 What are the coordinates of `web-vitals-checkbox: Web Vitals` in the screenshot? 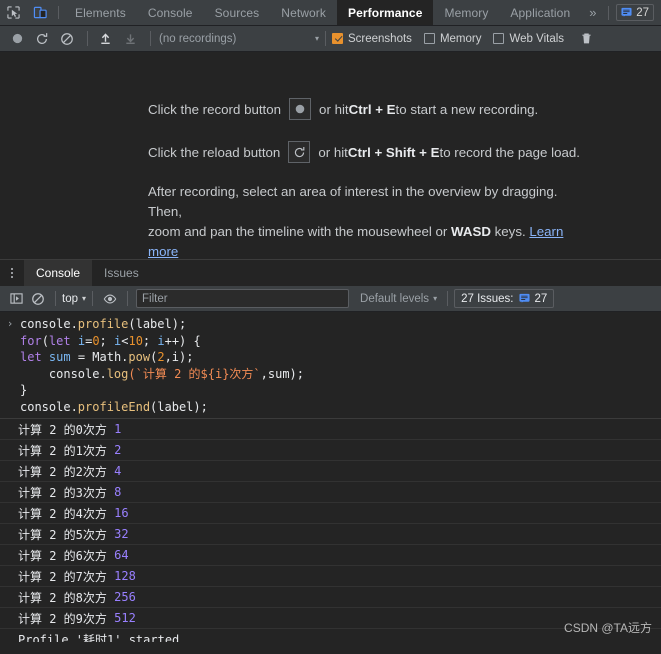 It's located at (528, 39).